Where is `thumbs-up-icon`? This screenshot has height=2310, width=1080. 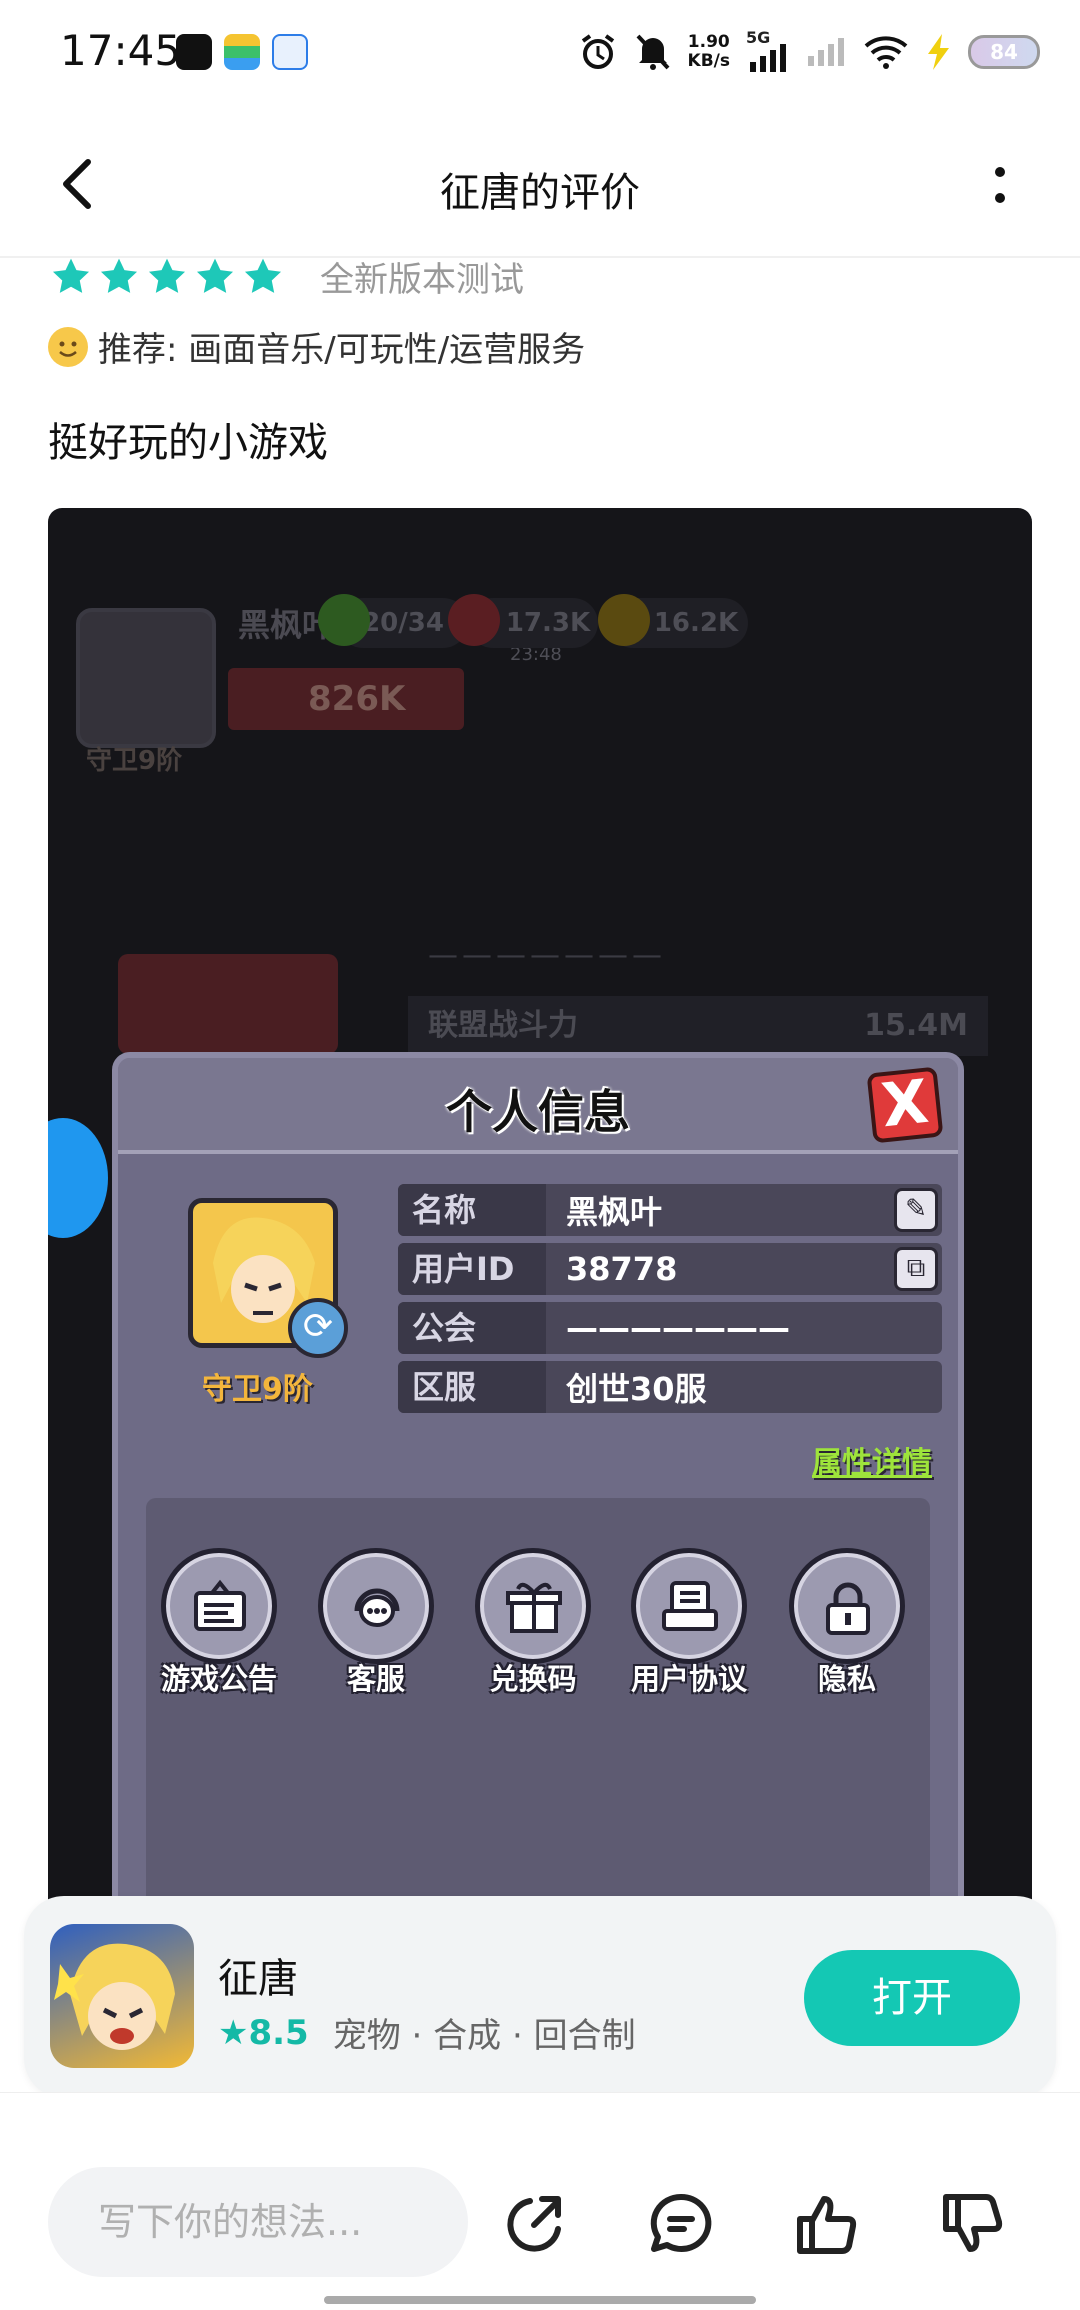
thumbs-up-icon is located at coordinates (827, 2224).